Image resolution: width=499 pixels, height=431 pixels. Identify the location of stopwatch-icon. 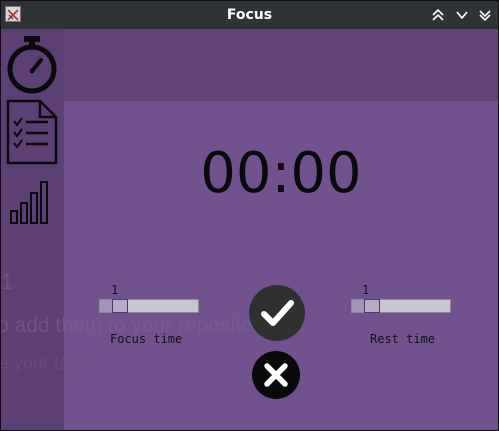
(32, 64).